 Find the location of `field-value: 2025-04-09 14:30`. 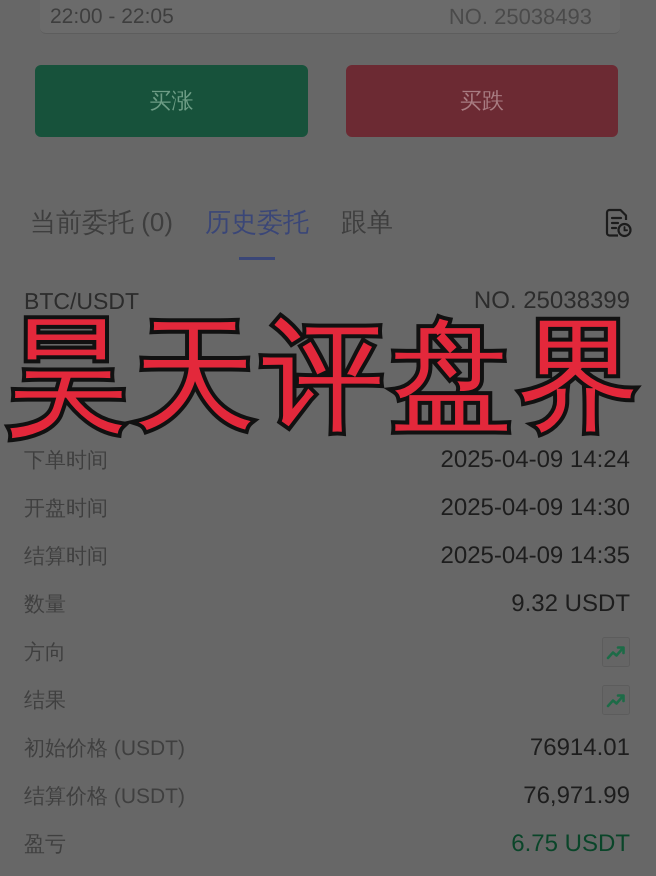

field-value: 2025-04-09 14:30 is located at coordinates (535, 508).